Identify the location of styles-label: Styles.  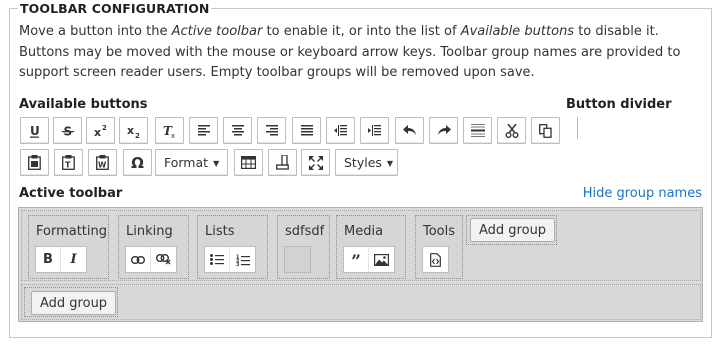
(363, 162).